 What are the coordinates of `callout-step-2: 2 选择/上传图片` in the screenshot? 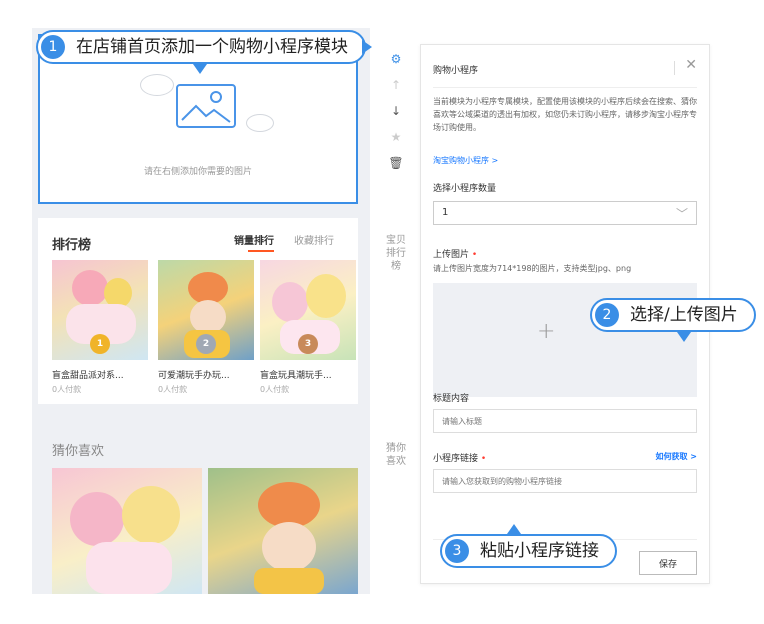 It's located at (673, 315).